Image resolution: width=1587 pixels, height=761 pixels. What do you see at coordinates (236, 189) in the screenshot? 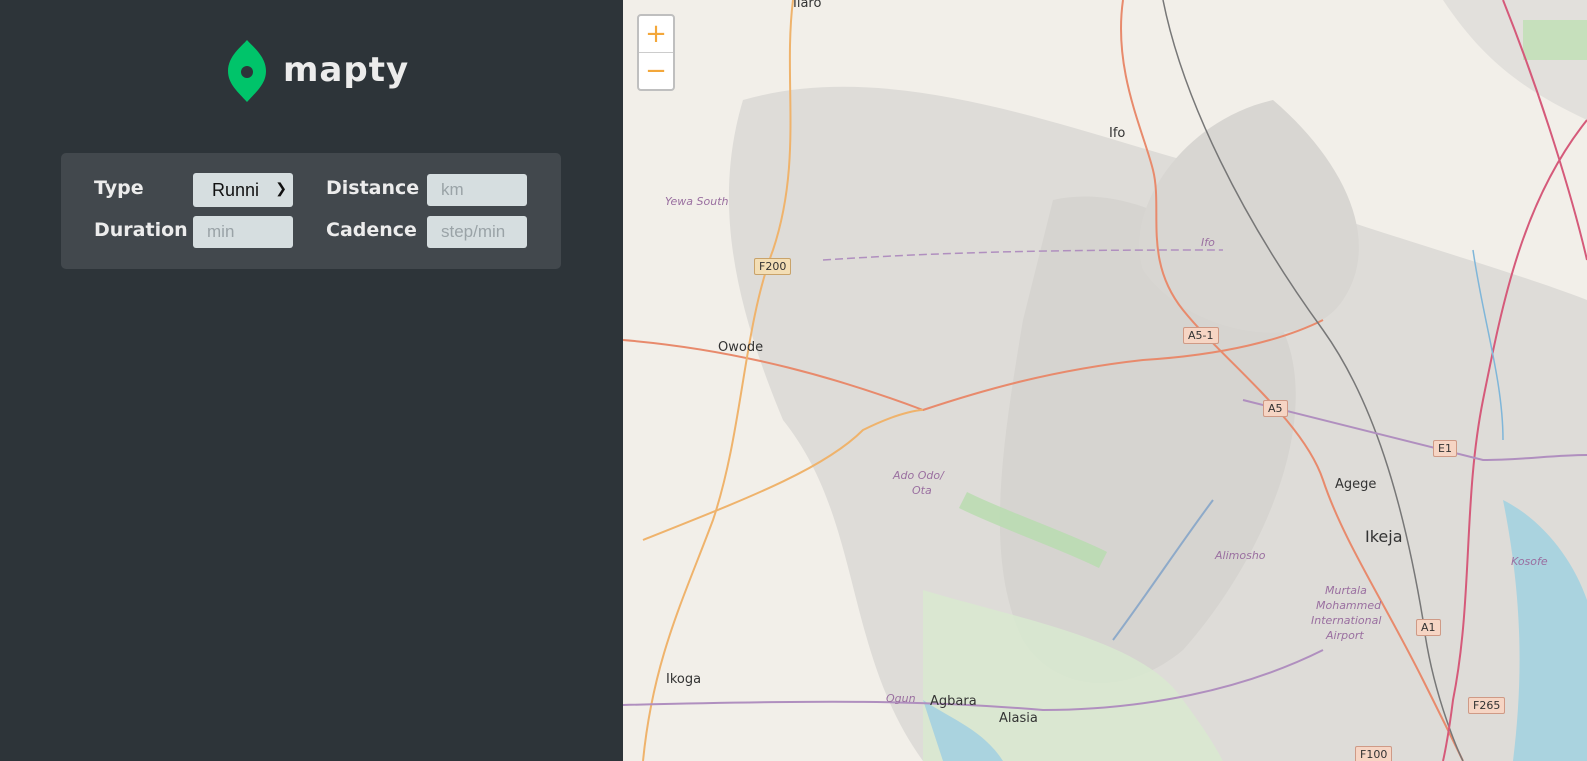
I see `type-select-value: Runni` at bounding box center [236, 189].